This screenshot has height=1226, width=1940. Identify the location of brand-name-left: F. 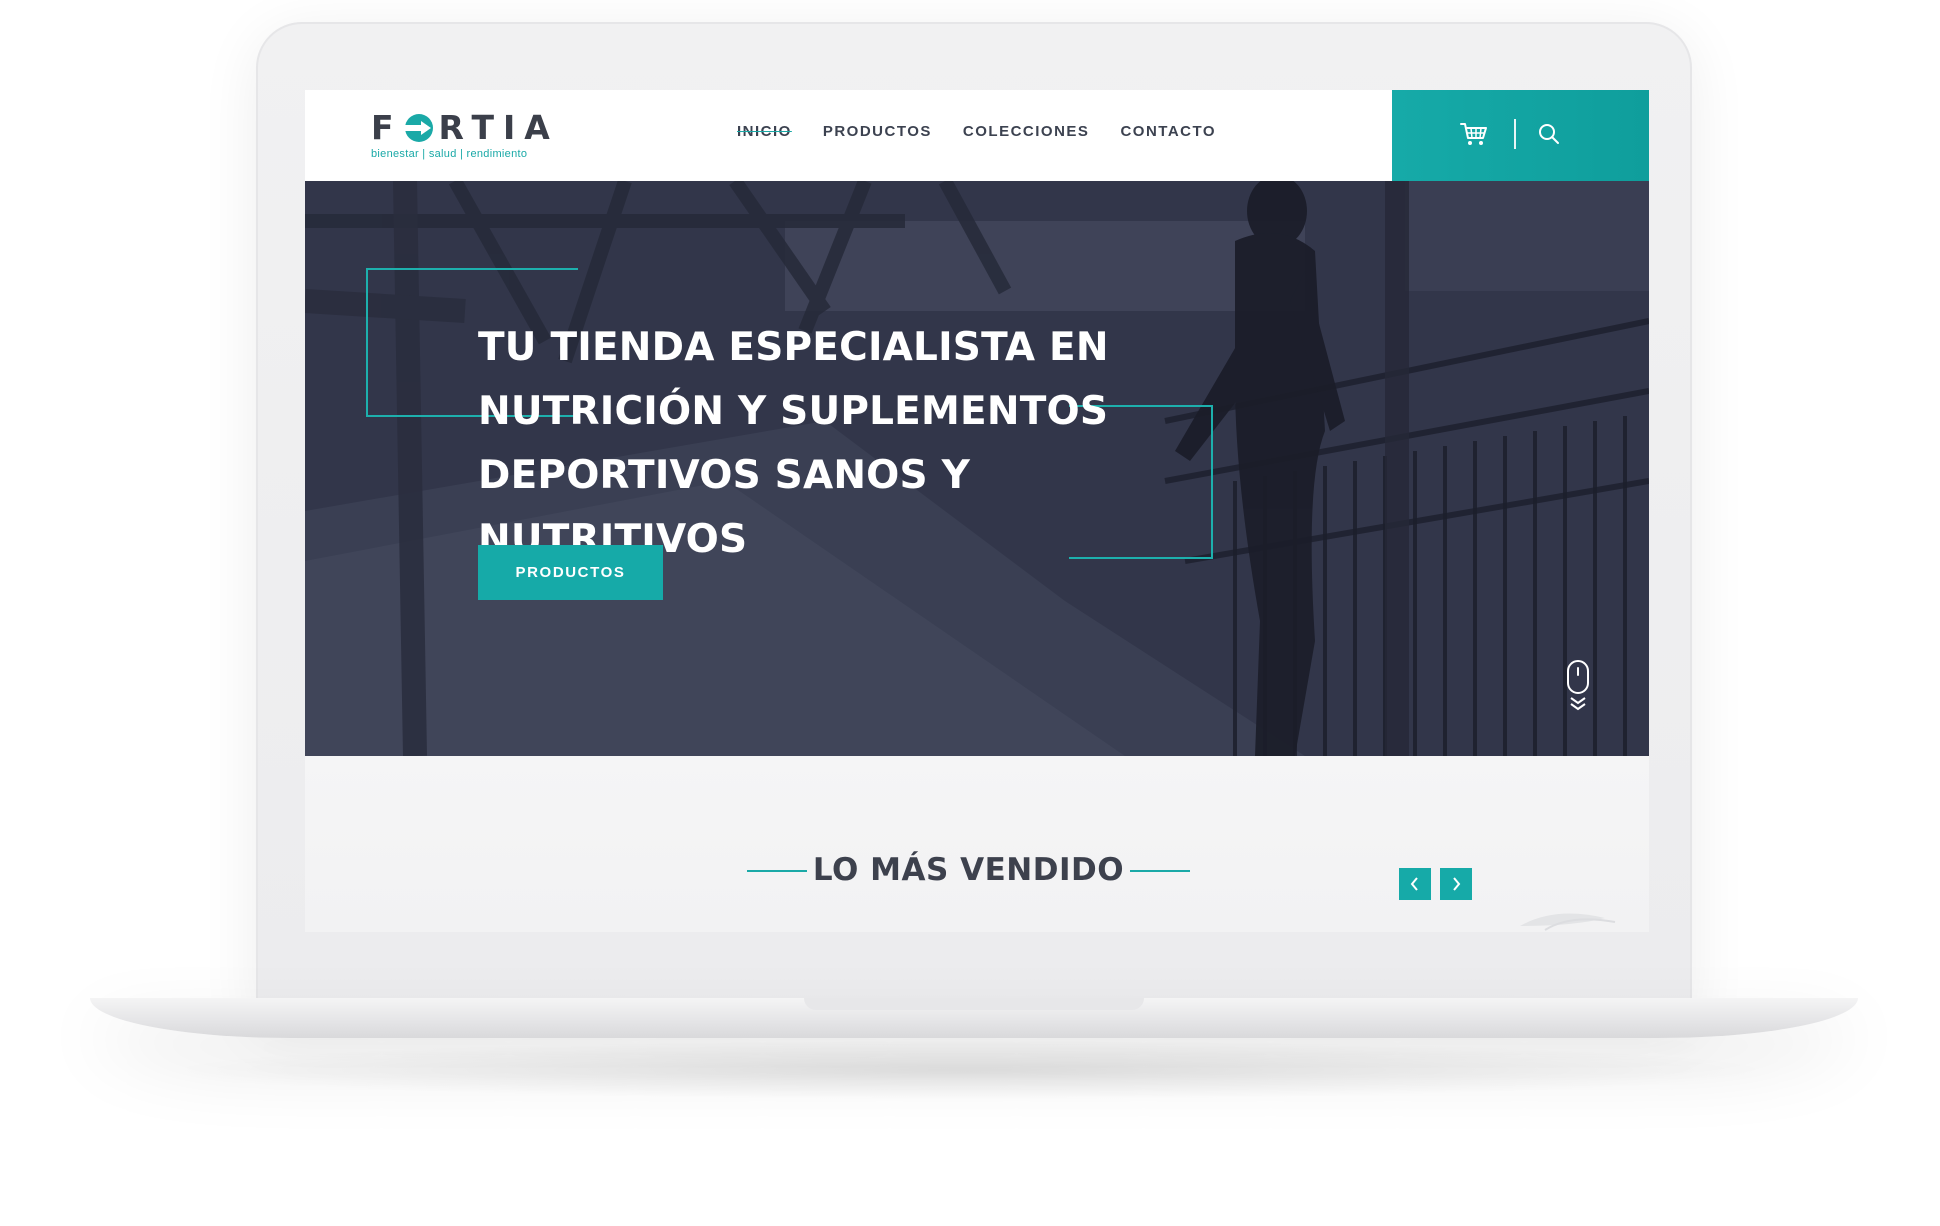
(387, 127).